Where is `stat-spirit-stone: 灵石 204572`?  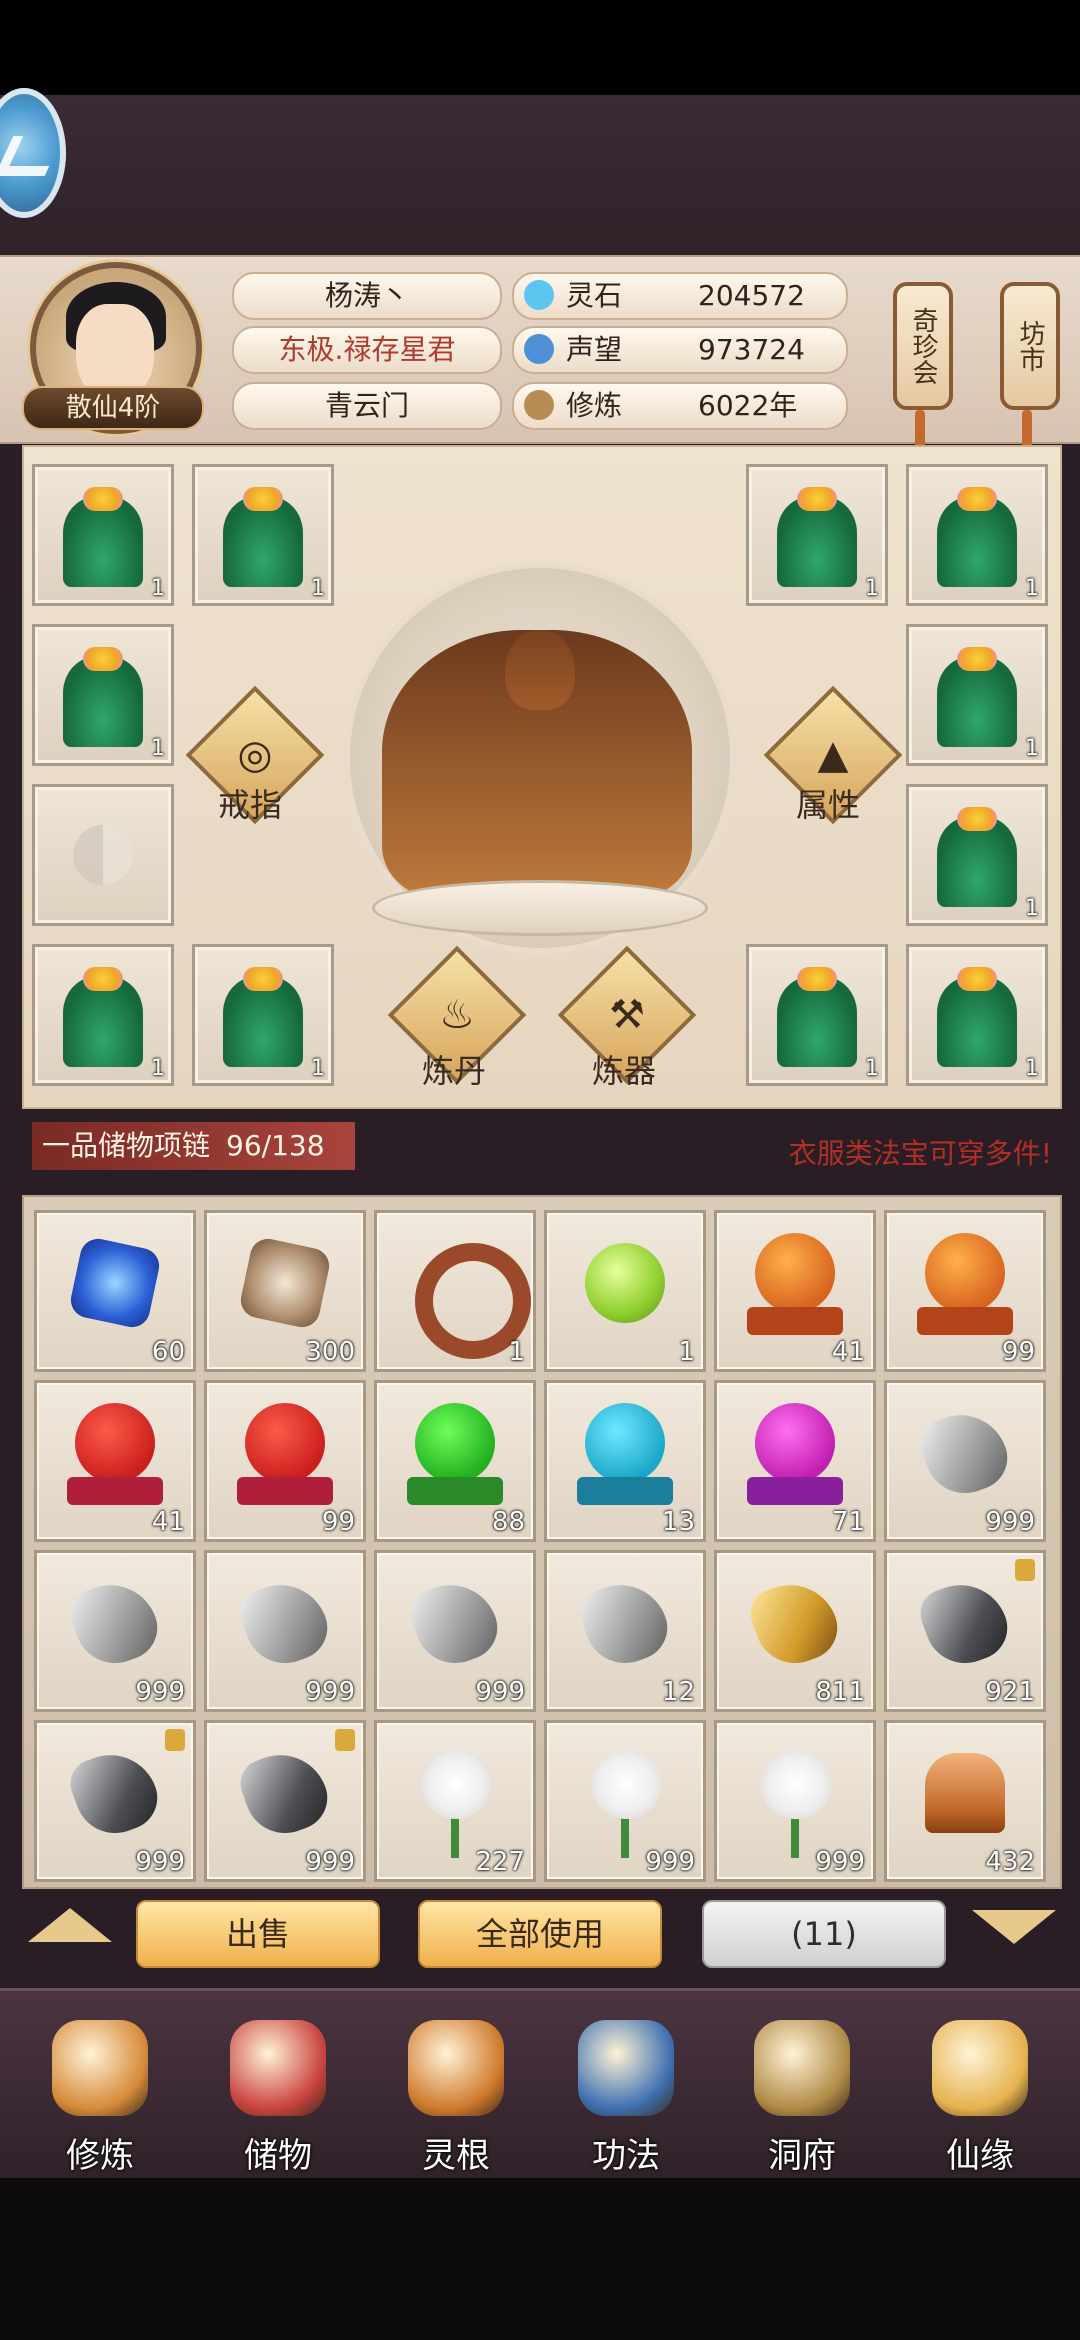 stat-spirit-stone: 灵石 204572 is located at coordinates (680, 296).